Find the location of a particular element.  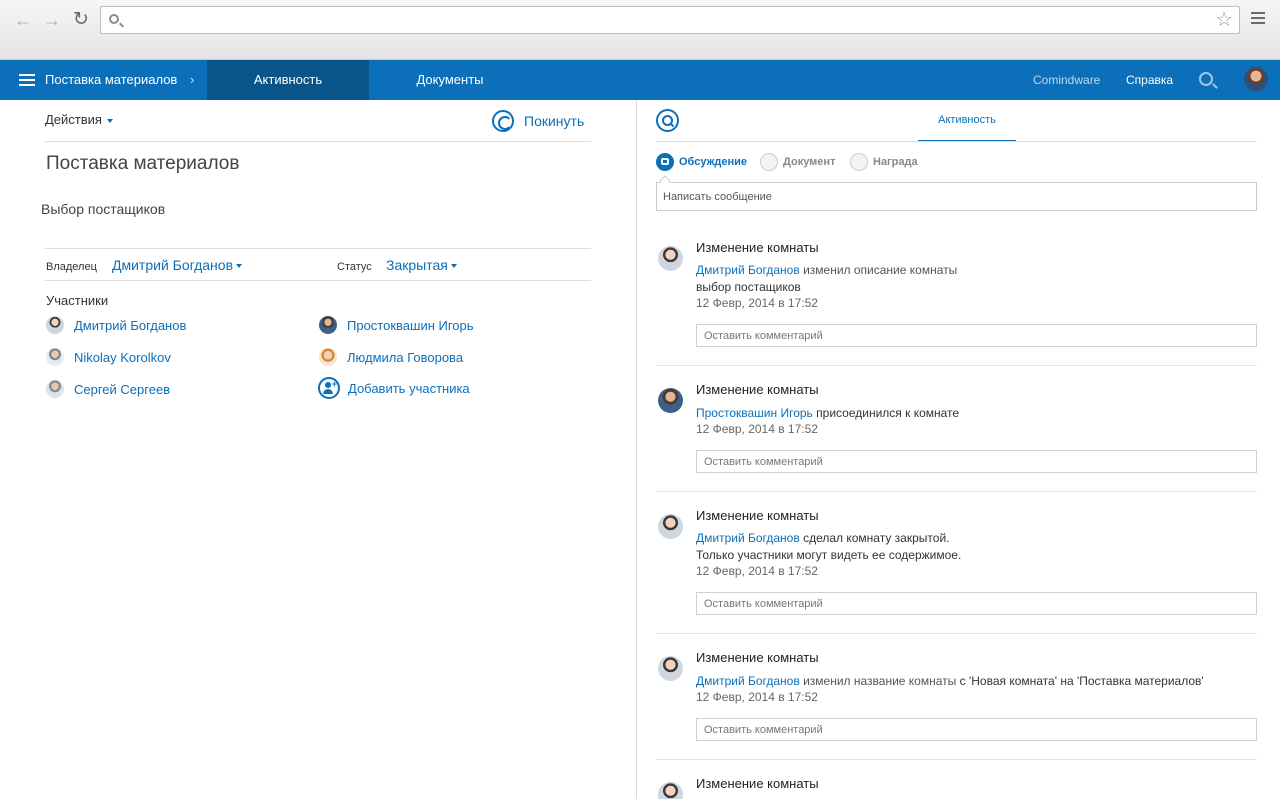

entry-action: сделал комнату закрытой. is located at coordinates (876, 538).